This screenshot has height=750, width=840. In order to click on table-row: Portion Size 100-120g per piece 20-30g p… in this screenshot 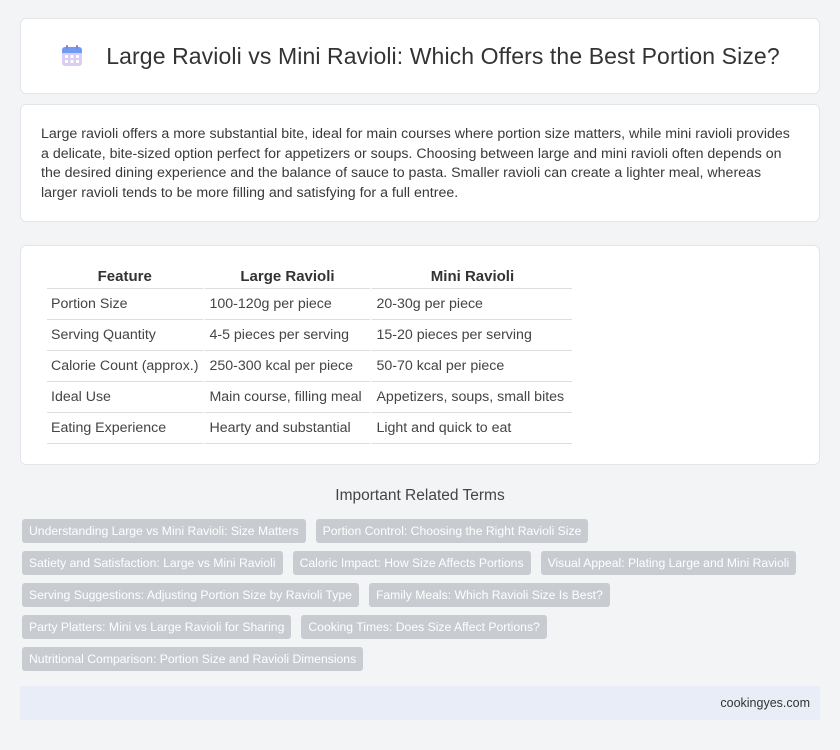, I will do `click(310, 304)`.